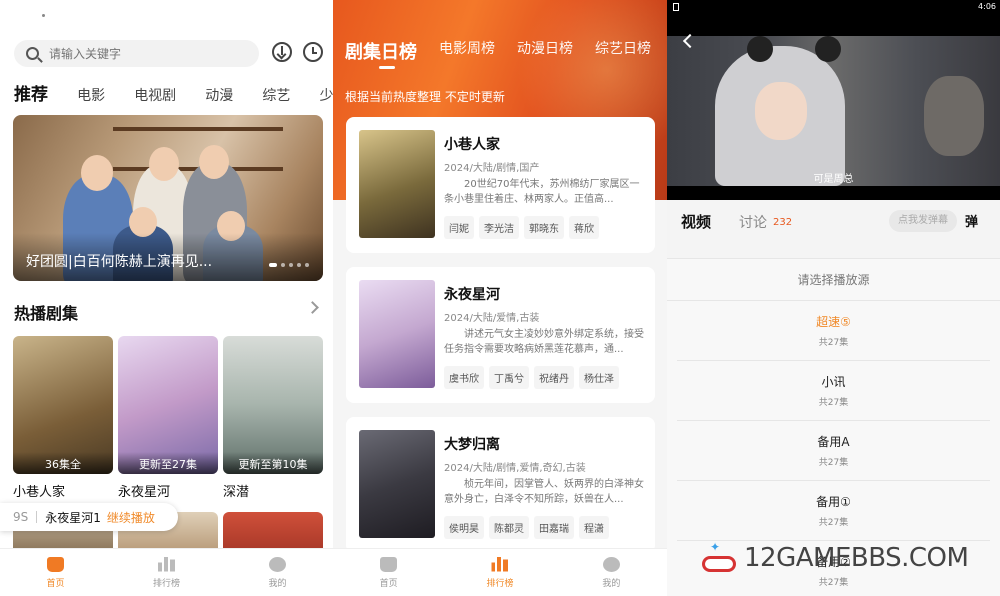 The height and width of the screenshot is (596, 1000). Describe the element at coordinates (464, 377) in the screenshot. I see `actor-tag: 虞书欣` at that location.